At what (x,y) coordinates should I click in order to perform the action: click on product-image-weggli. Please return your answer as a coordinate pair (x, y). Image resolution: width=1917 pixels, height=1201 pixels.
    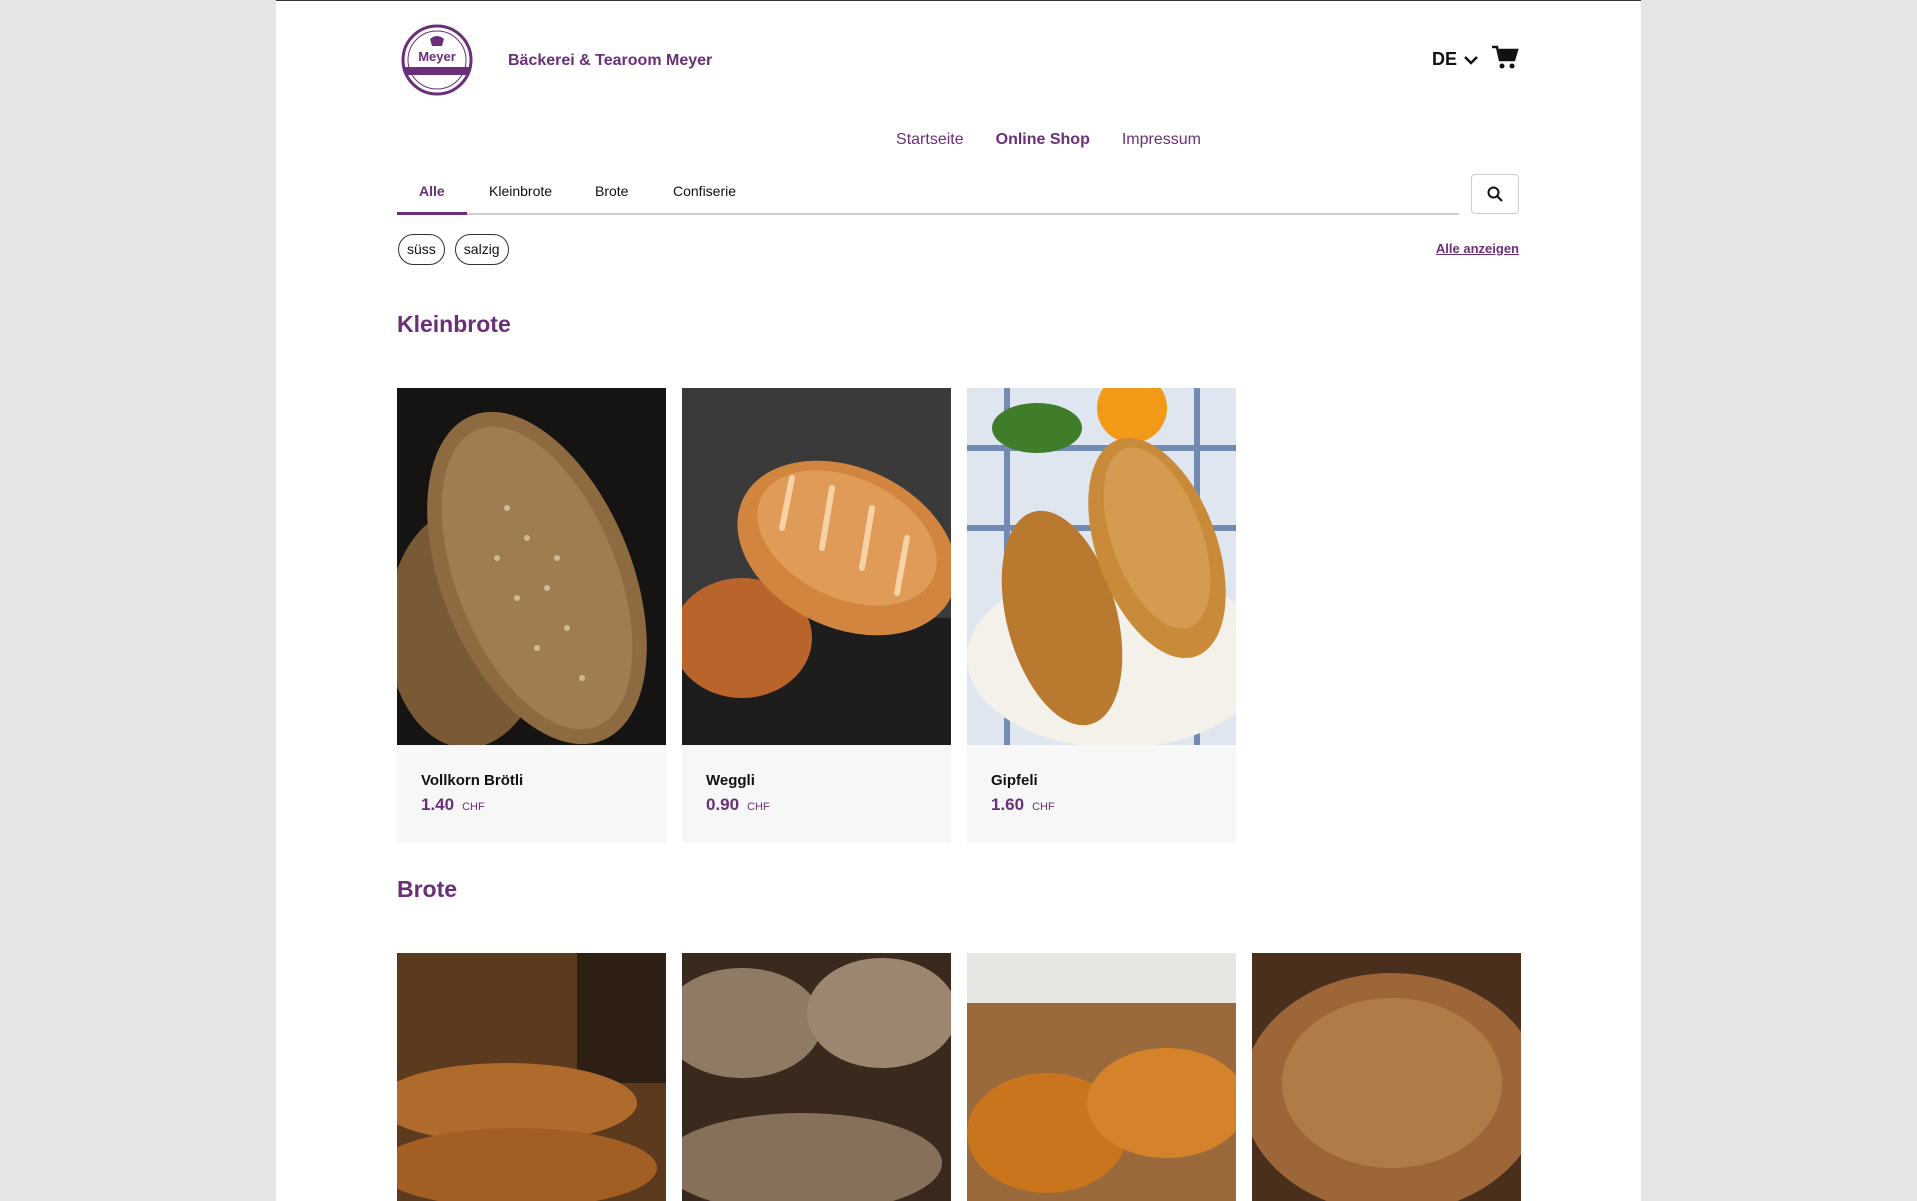
    Looking at the image, I should click on (814, 566).